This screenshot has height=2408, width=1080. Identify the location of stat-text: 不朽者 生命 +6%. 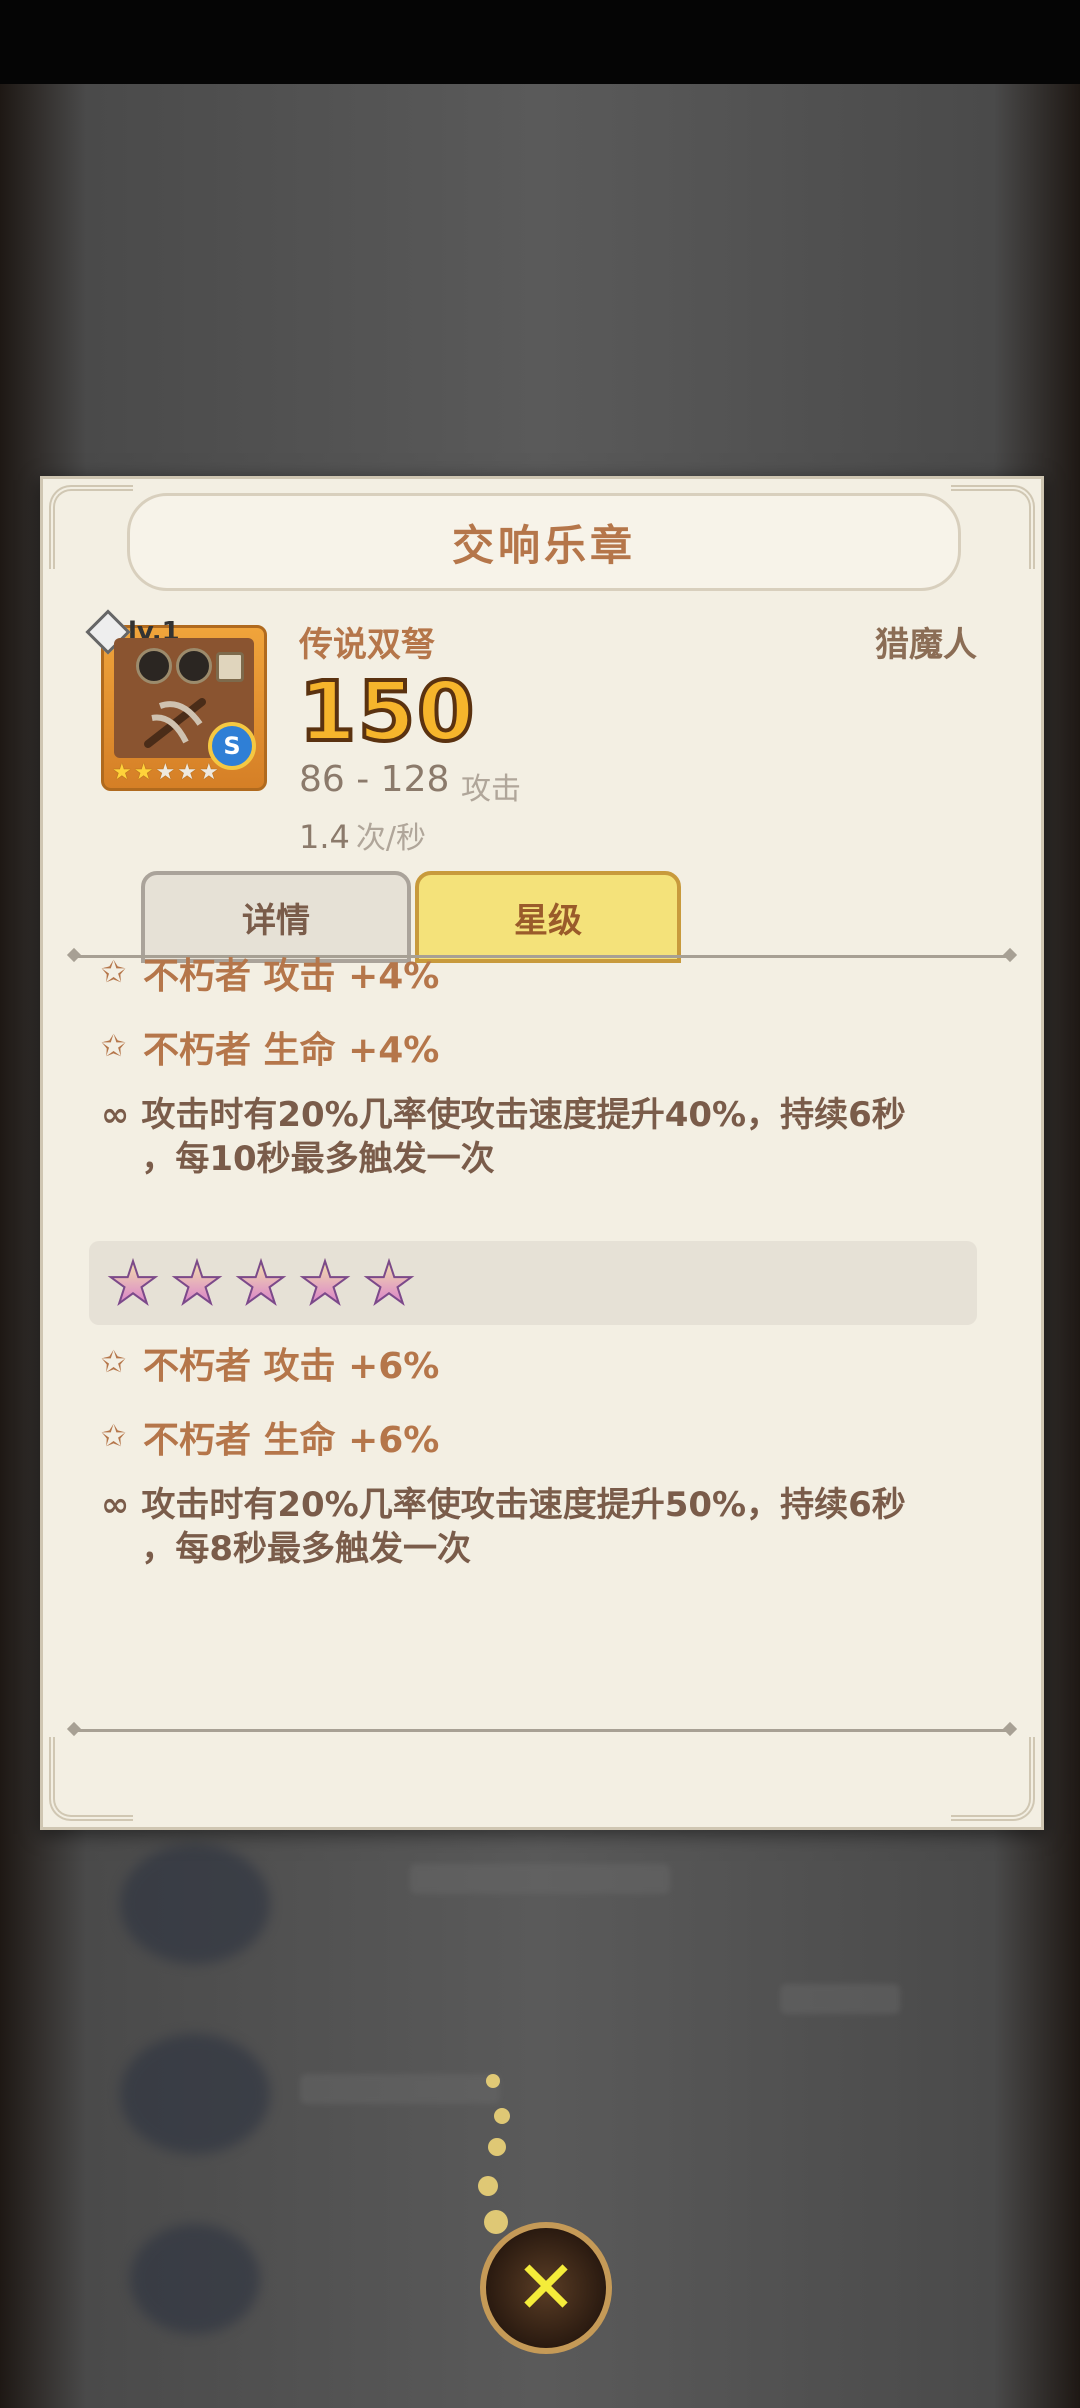
(291, 1440).